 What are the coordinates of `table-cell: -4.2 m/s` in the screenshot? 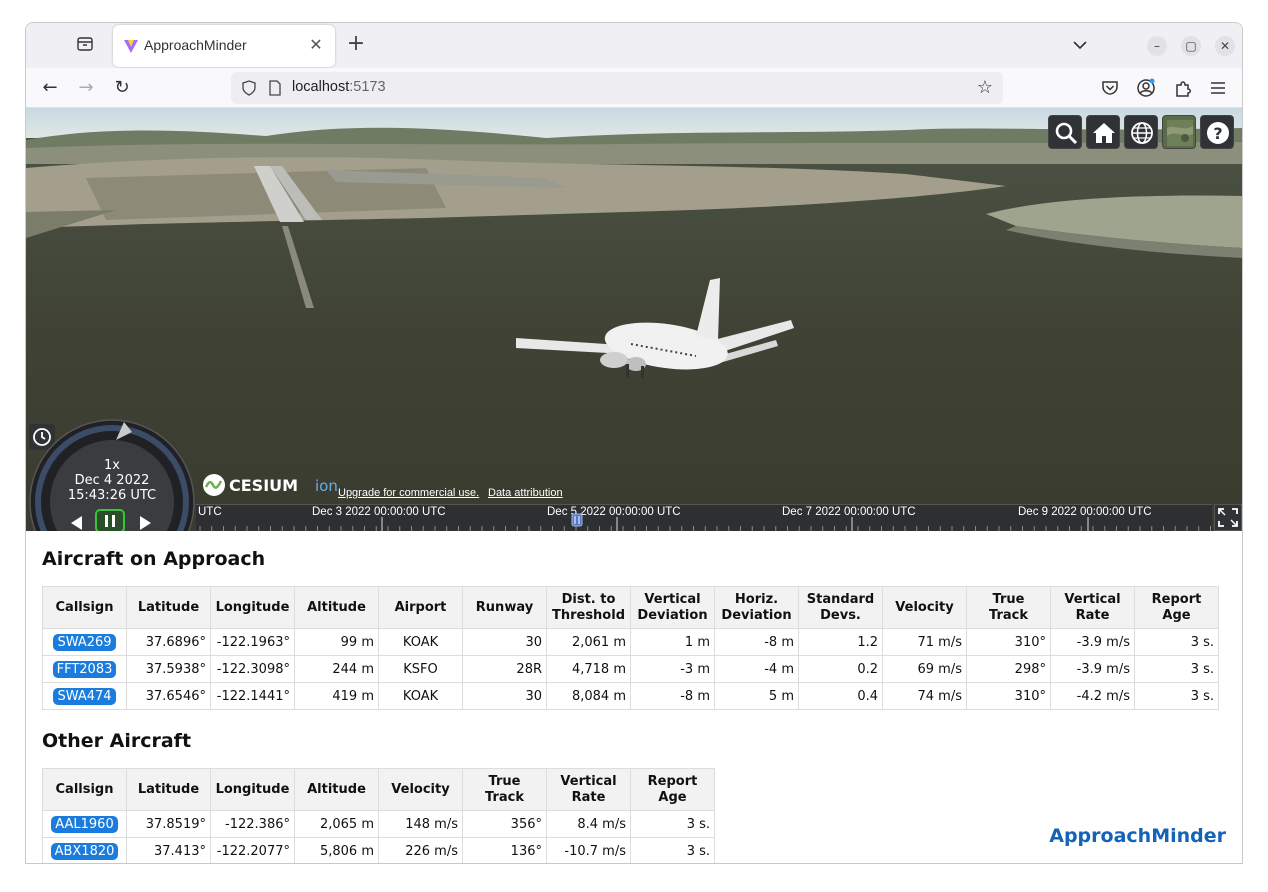 It's located at (1092, 696).